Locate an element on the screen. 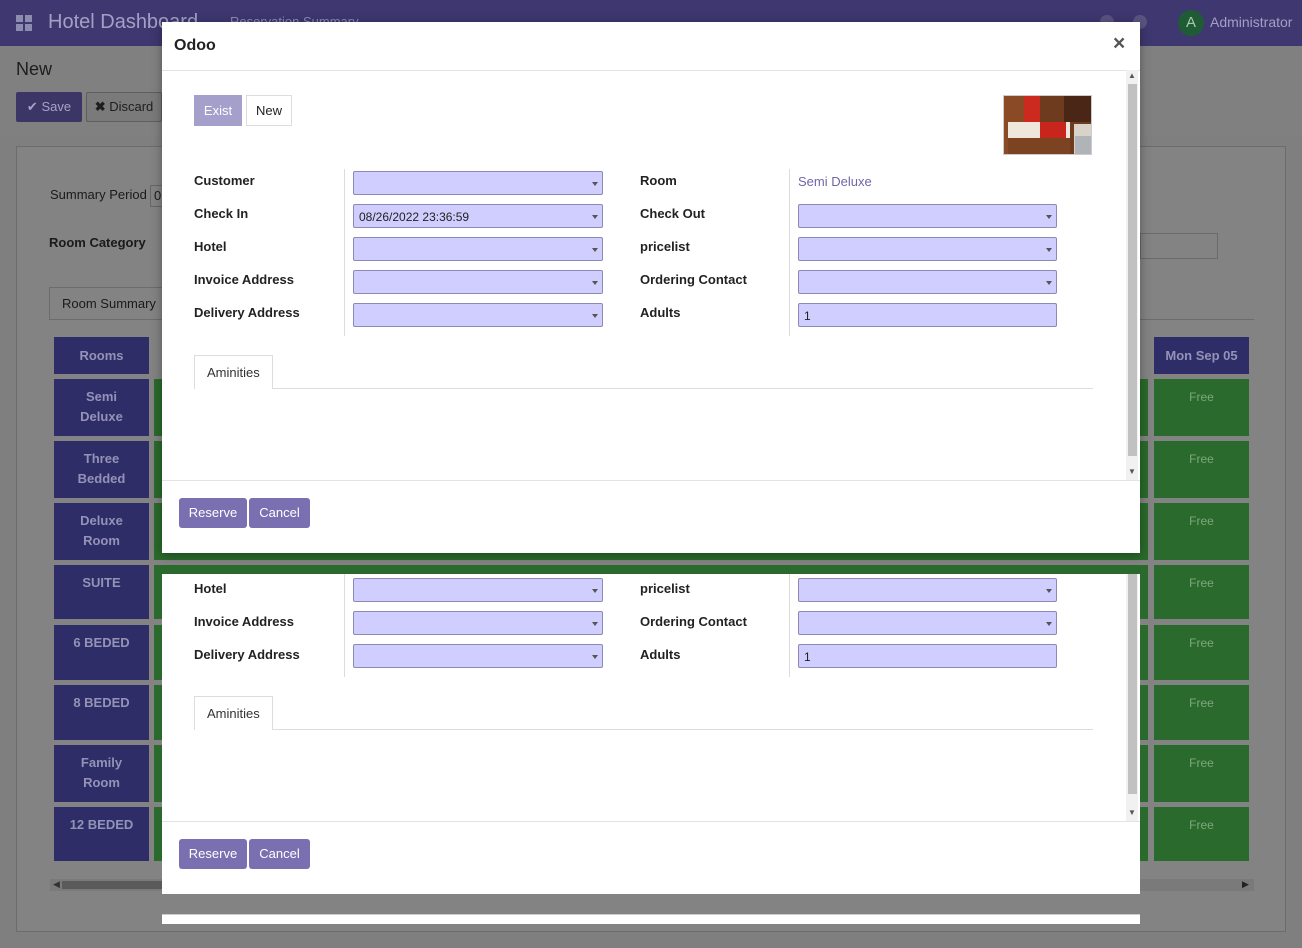 The width and height of the screenshot is (1302, 948). dialog-title: Odoo is located at coordinates (195, 45).